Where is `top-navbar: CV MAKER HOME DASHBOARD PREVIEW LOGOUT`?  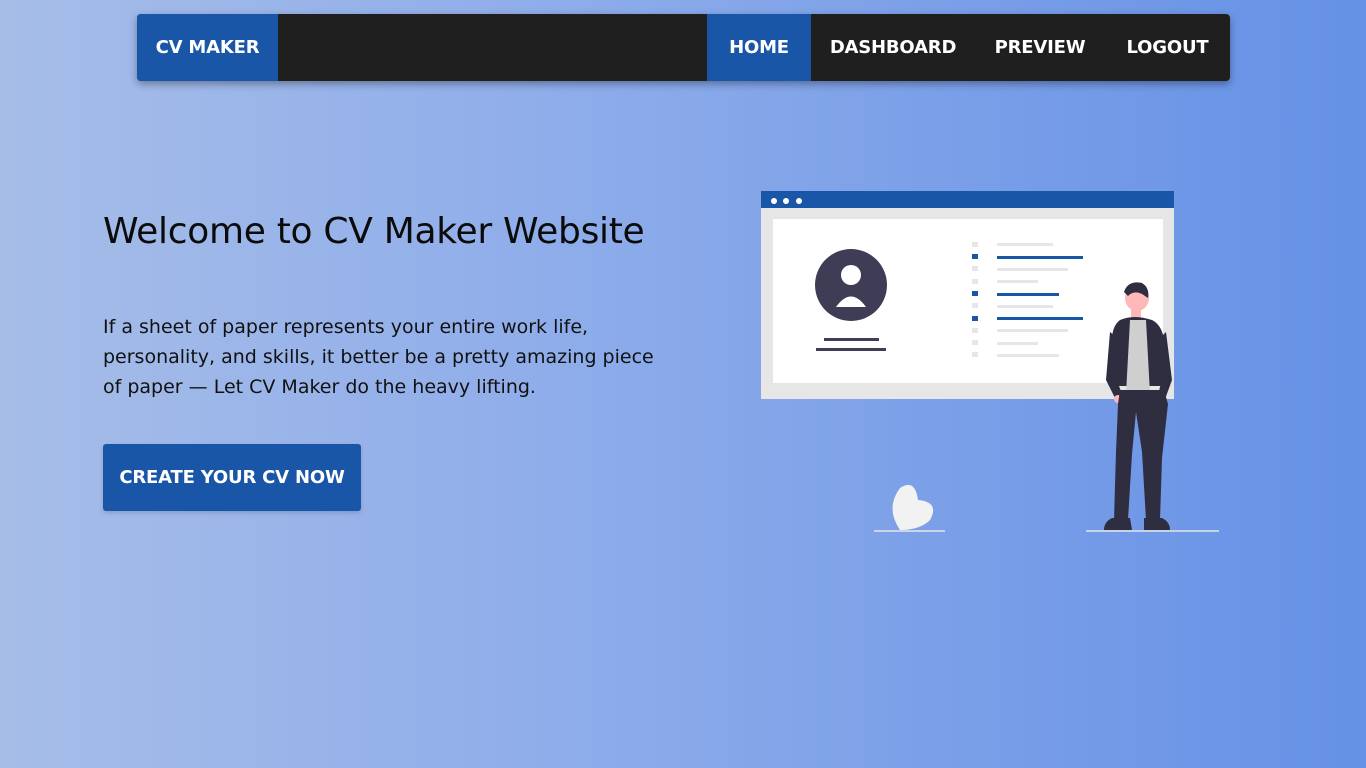 top-navbar: CV MAKER HOME DASHBOARD PREVIEW LOGOUT is located at coordinates (683, 47).